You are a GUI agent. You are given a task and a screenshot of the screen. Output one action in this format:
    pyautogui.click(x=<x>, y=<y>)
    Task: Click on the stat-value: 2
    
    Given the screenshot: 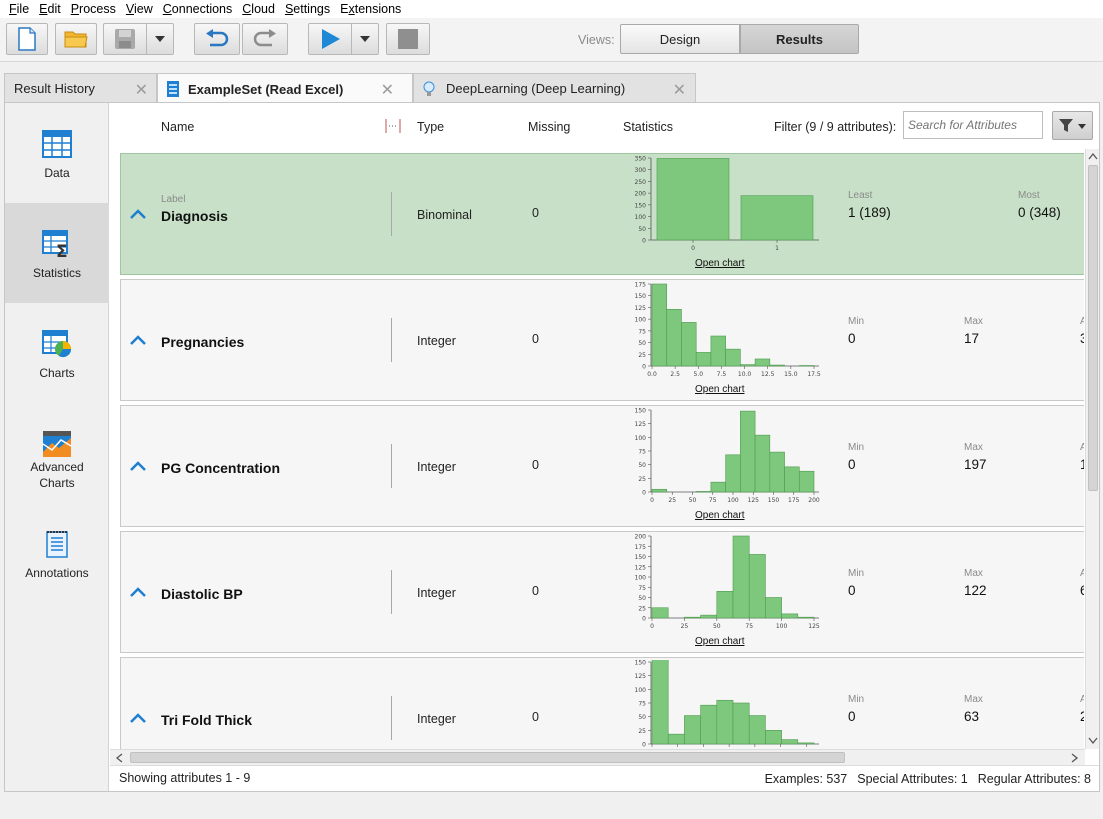 What is the action you would take?
    pyautogui.click(x=1082, y=716)
    